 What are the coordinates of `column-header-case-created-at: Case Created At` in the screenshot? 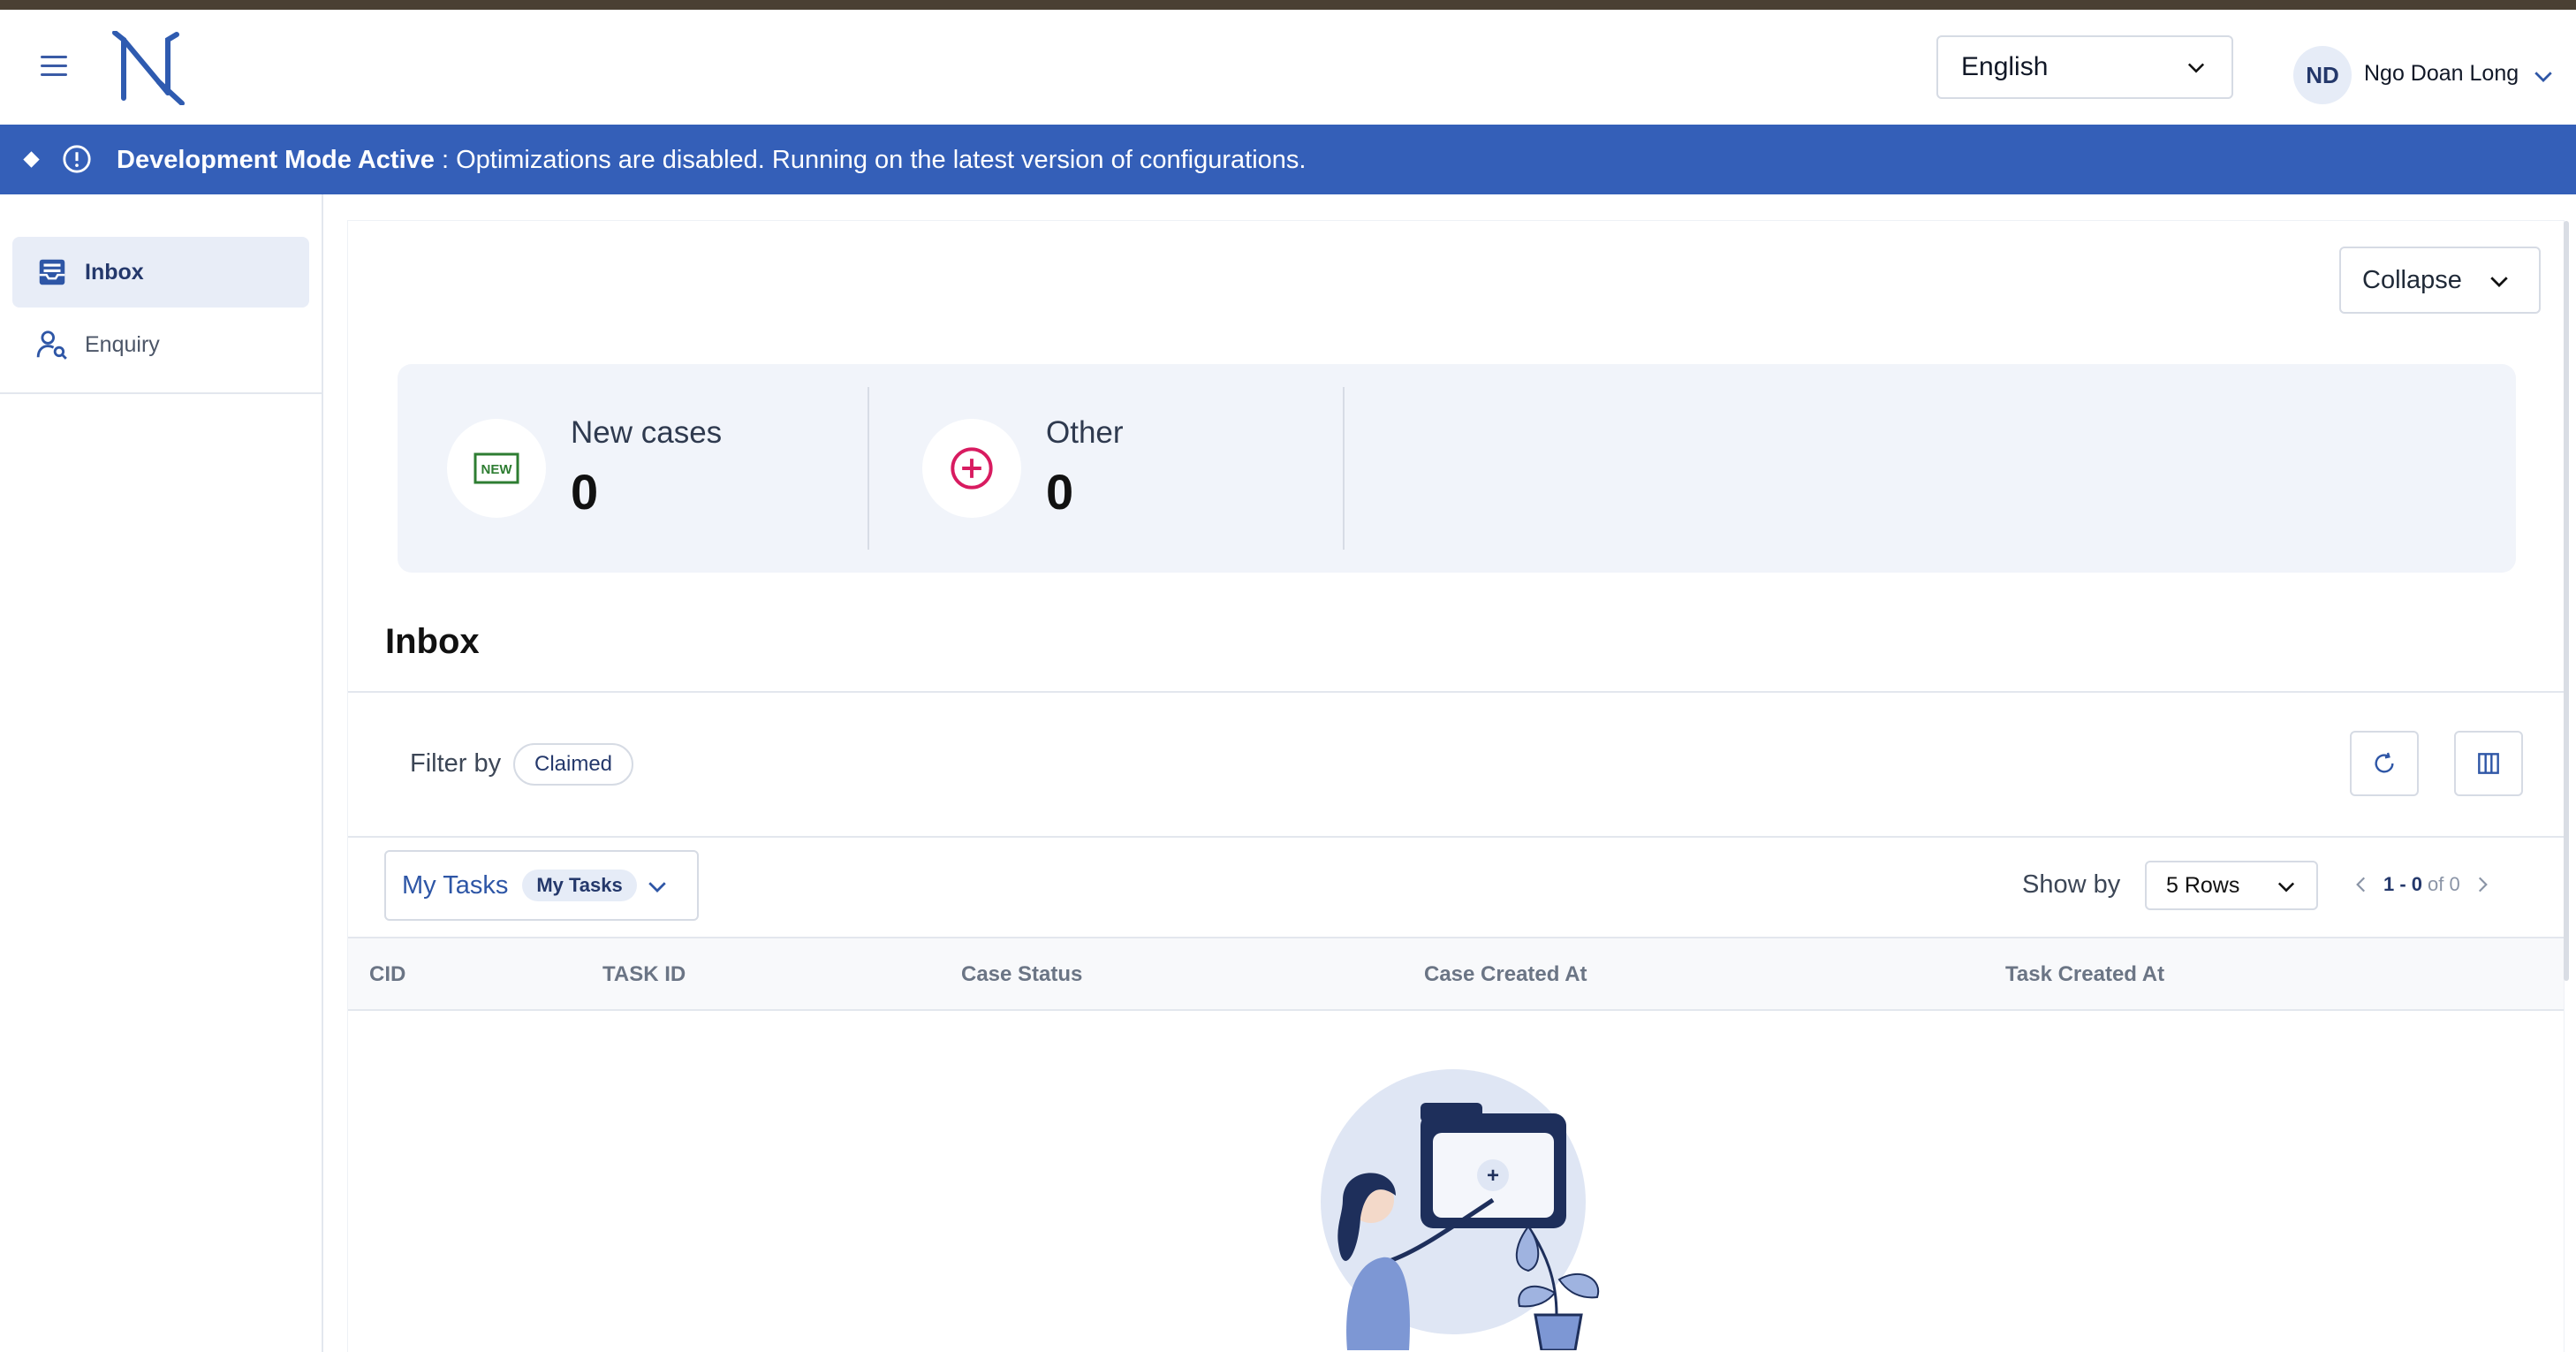 It's located at (1506, 975).